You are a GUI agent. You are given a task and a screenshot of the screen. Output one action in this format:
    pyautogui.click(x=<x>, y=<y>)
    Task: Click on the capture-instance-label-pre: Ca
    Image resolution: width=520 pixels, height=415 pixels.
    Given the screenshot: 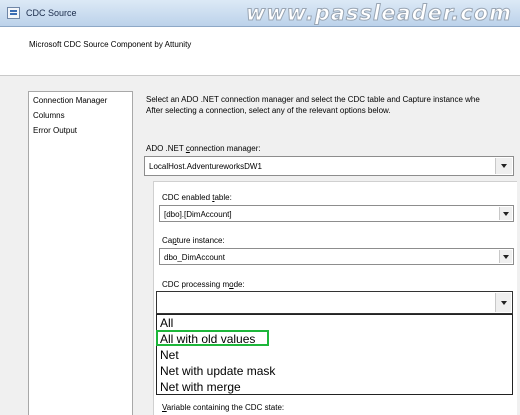 What is the action you would take?
    pyautogui.click(x=167, y=240)
    